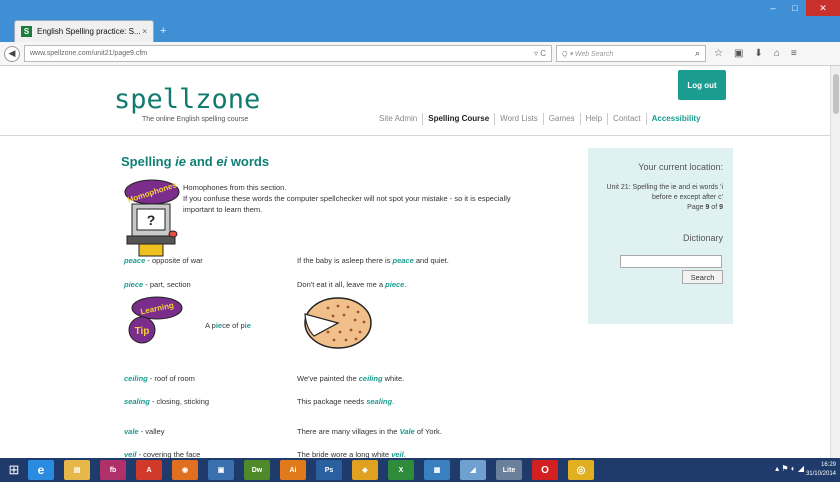  I want to click on taskbar-firefox-icon: ◉, so click(185, 470).